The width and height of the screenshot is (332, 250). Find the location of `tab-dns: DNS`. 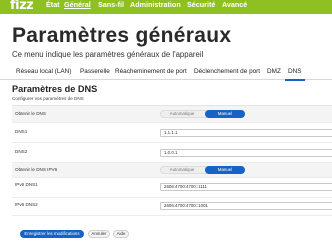

tab-dns: DNS is located at coordinates (295, 74).